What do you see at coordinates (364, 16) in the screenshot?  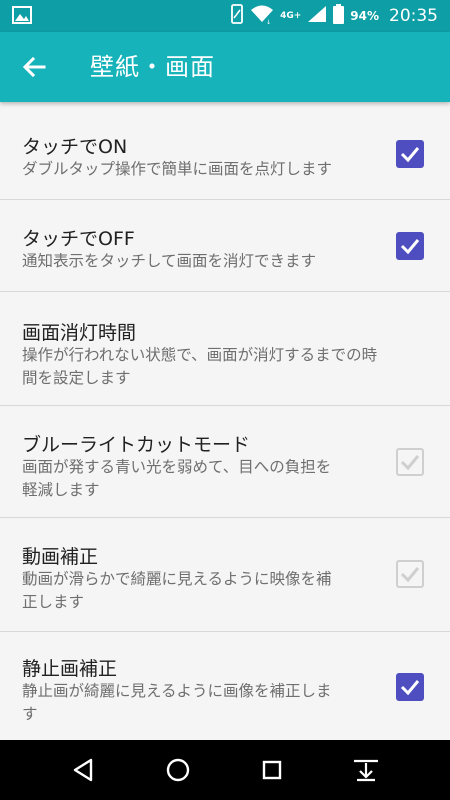 I see `battery-percent: 94%` at bounding box center [364, 16].